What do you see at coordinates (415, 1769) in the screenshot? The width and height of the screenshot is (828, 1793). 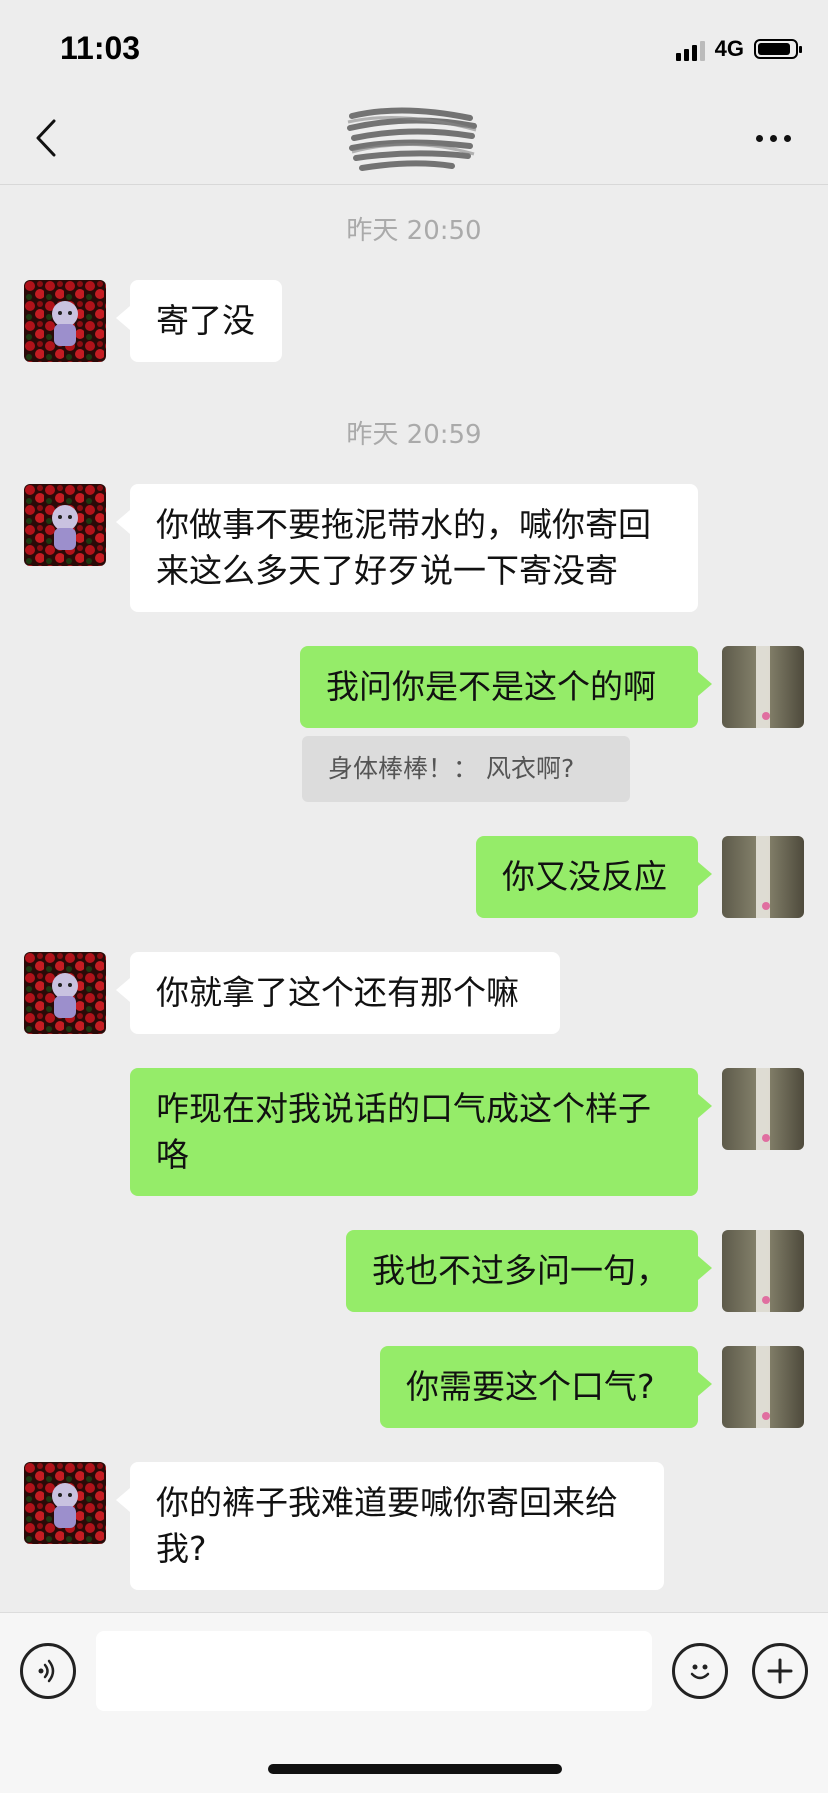 I see `home-indicator` at bounding box center [415, 1769].